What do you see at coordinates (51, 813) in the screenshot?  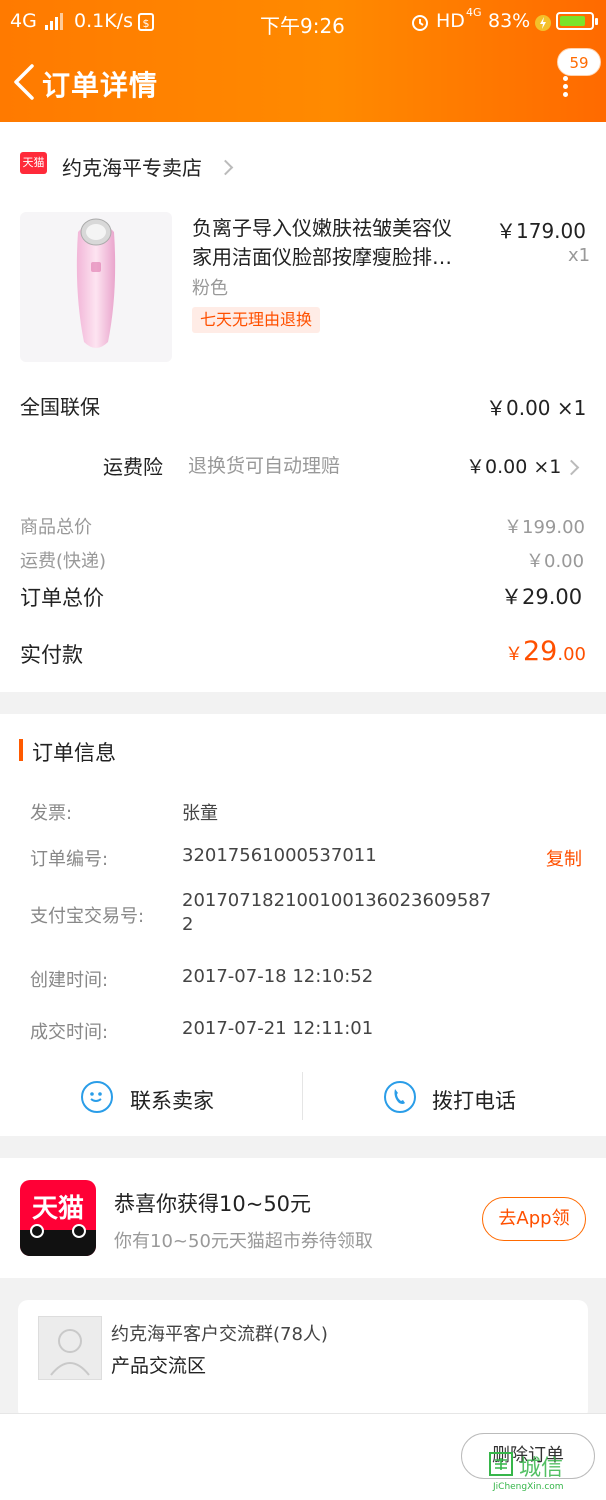 I see `invoice-label: 发票:` at bounding box center [51, 813].